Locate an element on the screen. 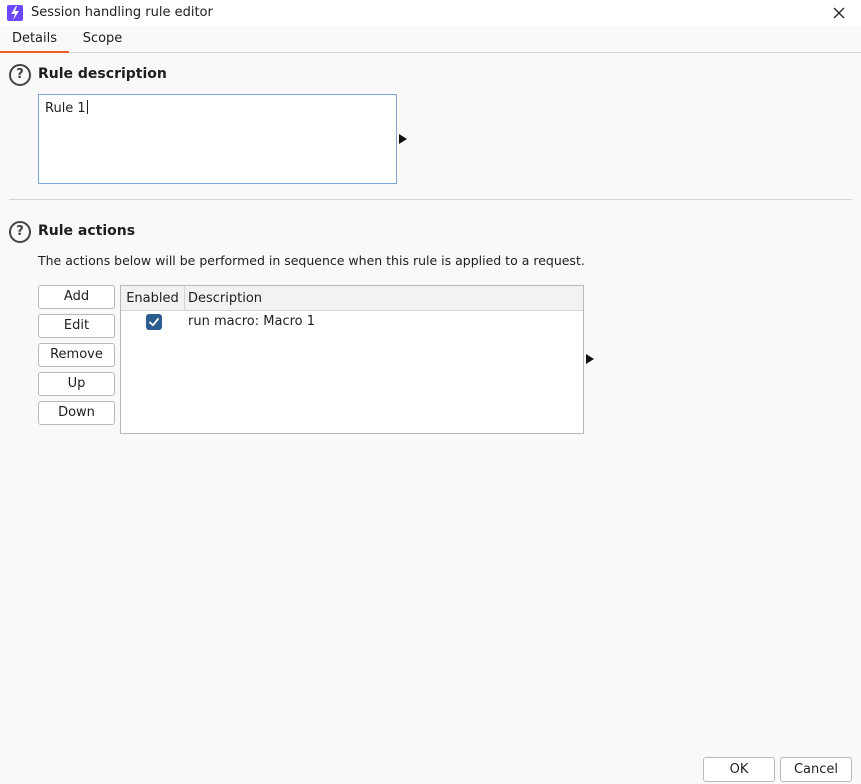 This screenshot has width=861, height=784. rule-description-value: Rule 1 is located at coordinates (65, 108).